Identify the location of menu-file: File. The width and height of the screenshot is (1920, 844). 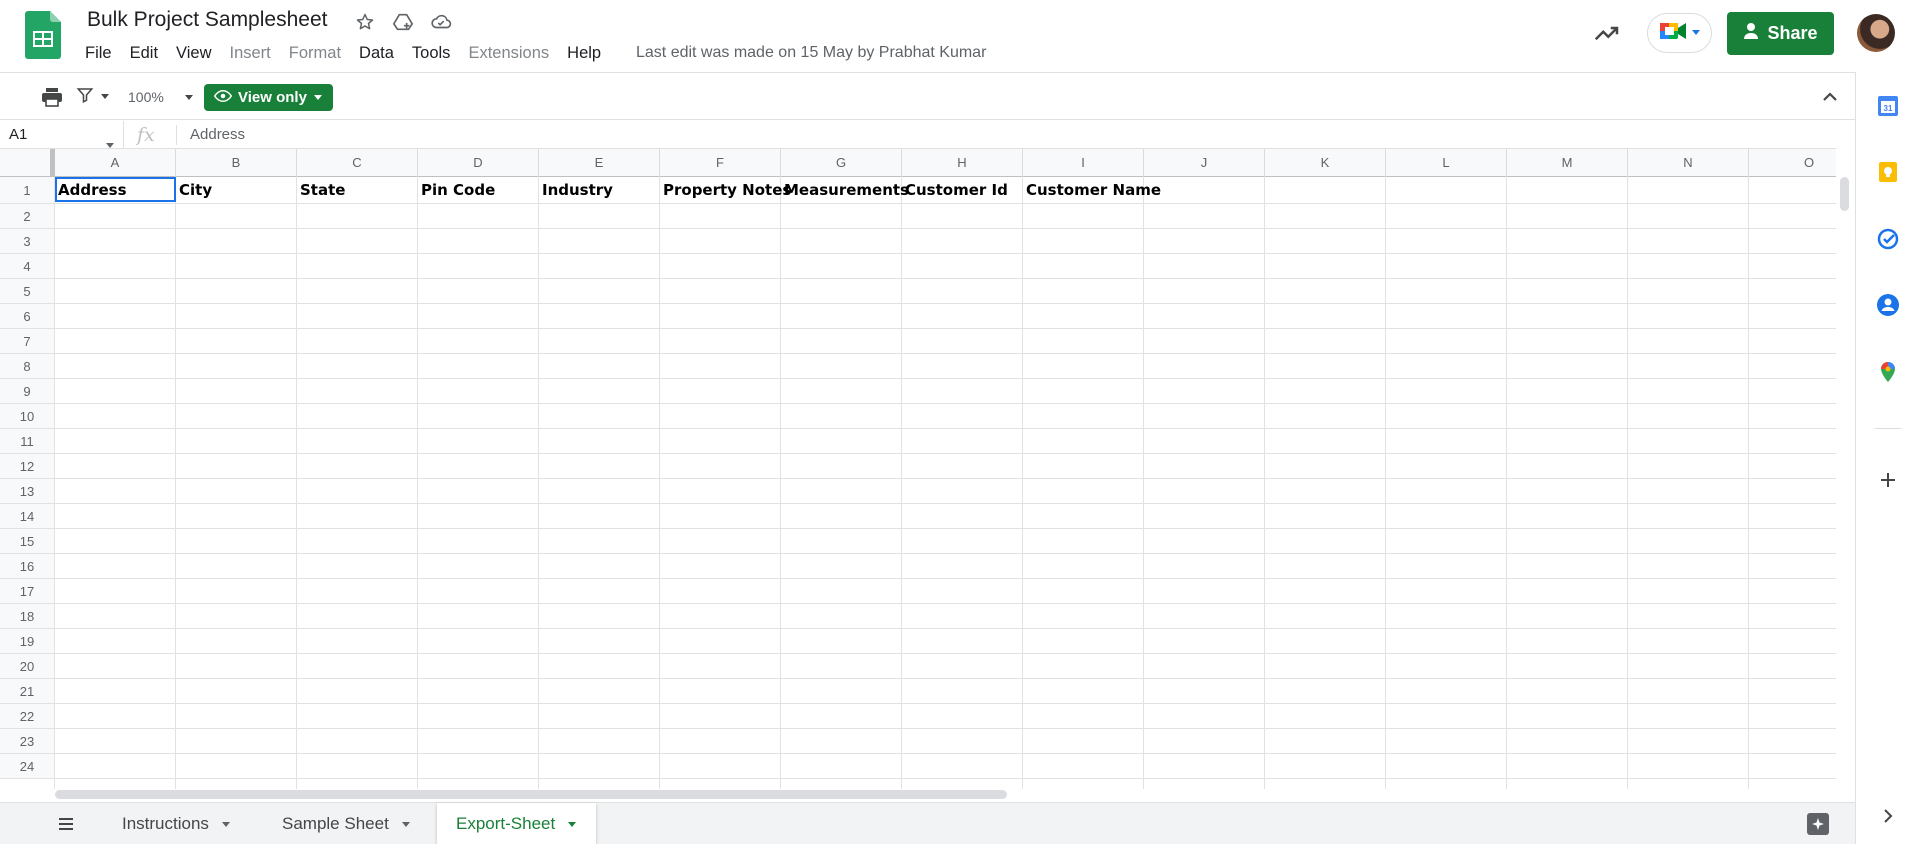
(98, 53).